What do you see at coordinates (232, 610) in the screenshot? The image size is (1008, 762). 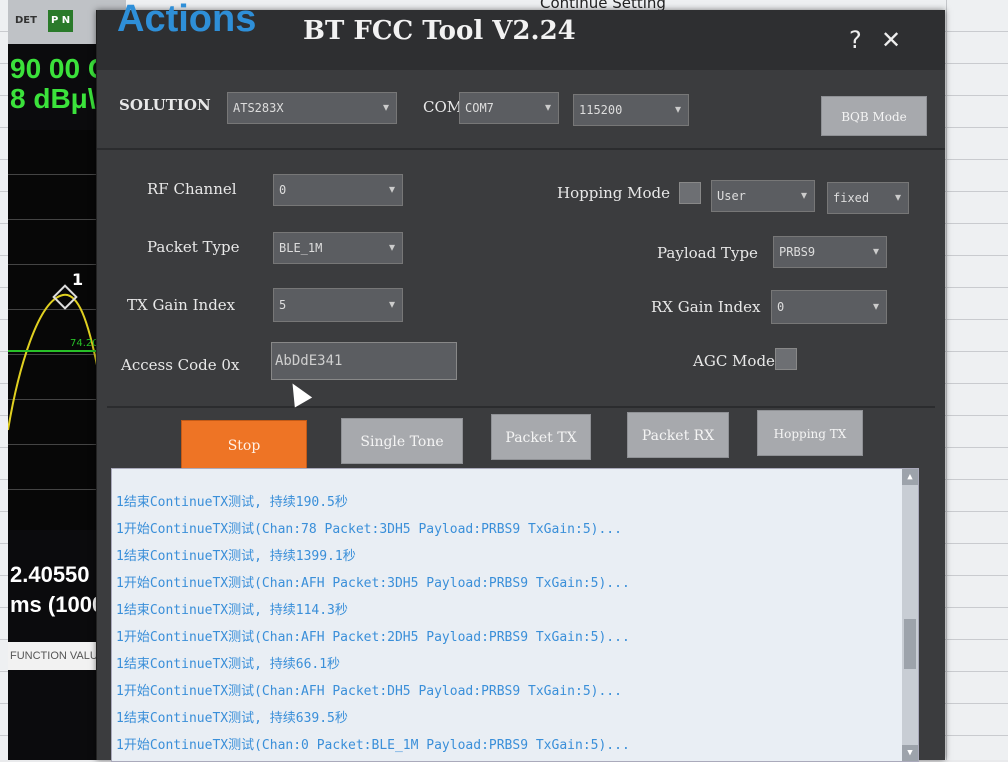 I see `log-line: 1结束ContinueTX测试, 持续114.3秒` at bounding box center [232, 610].